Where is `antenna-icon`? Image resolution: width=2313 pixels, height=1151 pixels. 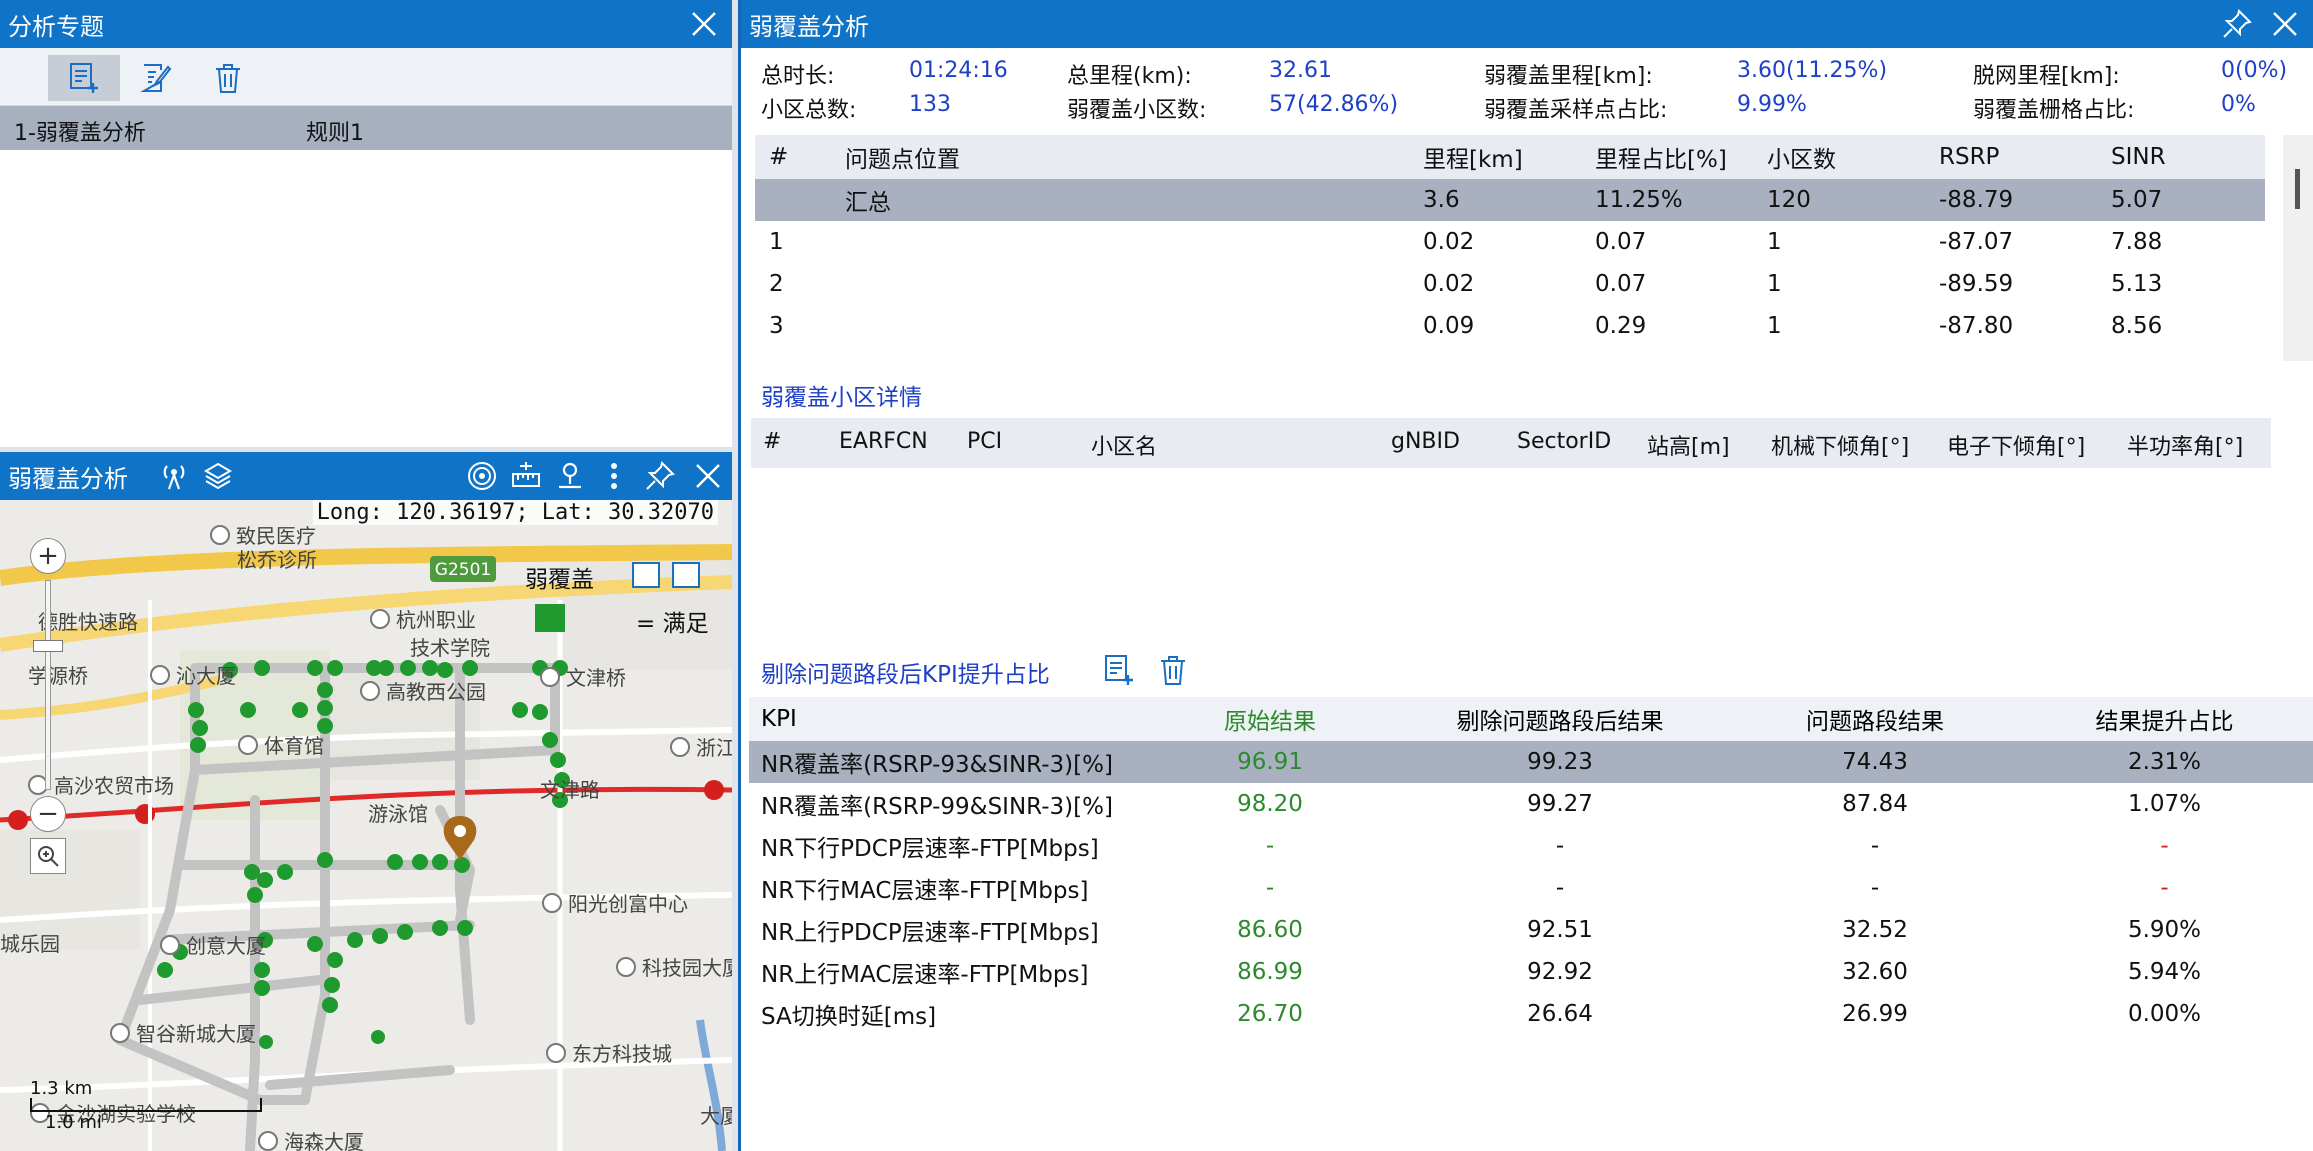 antenna-icon is located at coordinates (174, 476).